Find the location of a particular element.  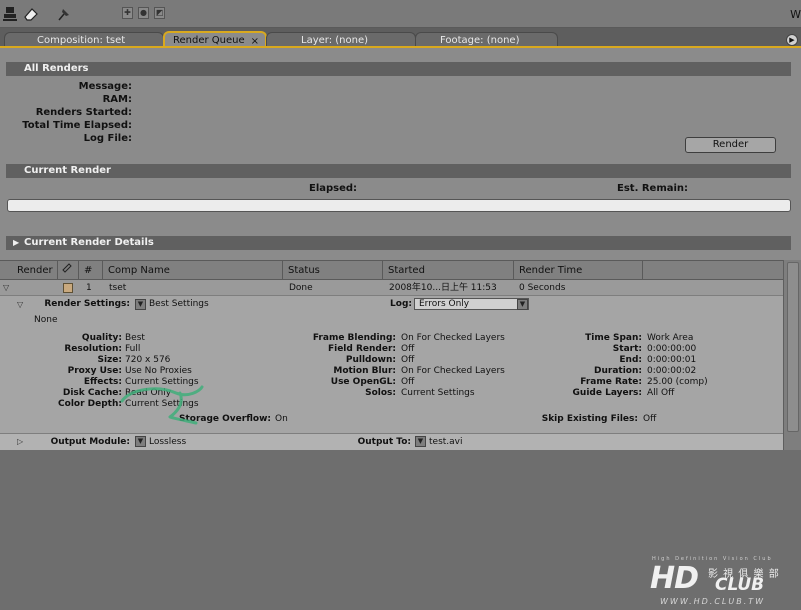

watermark-url: WWW.HD.CLUB.TW is located at coordinates (713, 601).